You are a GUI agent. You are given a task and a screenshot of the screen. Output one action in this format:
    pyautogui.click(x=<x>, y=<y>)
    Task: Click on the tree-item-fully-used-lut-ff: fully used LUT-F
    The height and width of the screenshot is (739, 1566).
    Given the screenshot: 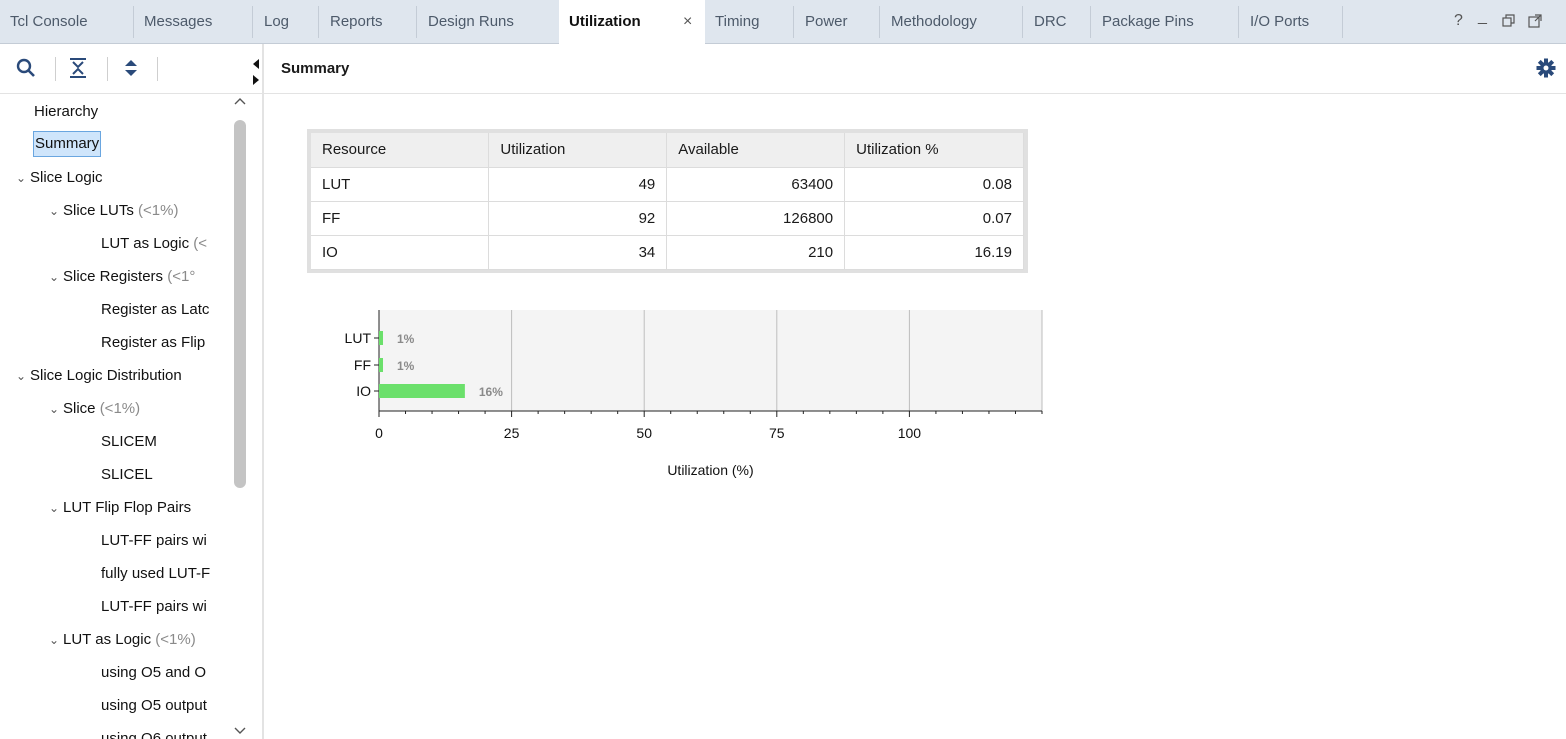 What is the action you would take?
    pyautogui.click(x=155, y=574)
    